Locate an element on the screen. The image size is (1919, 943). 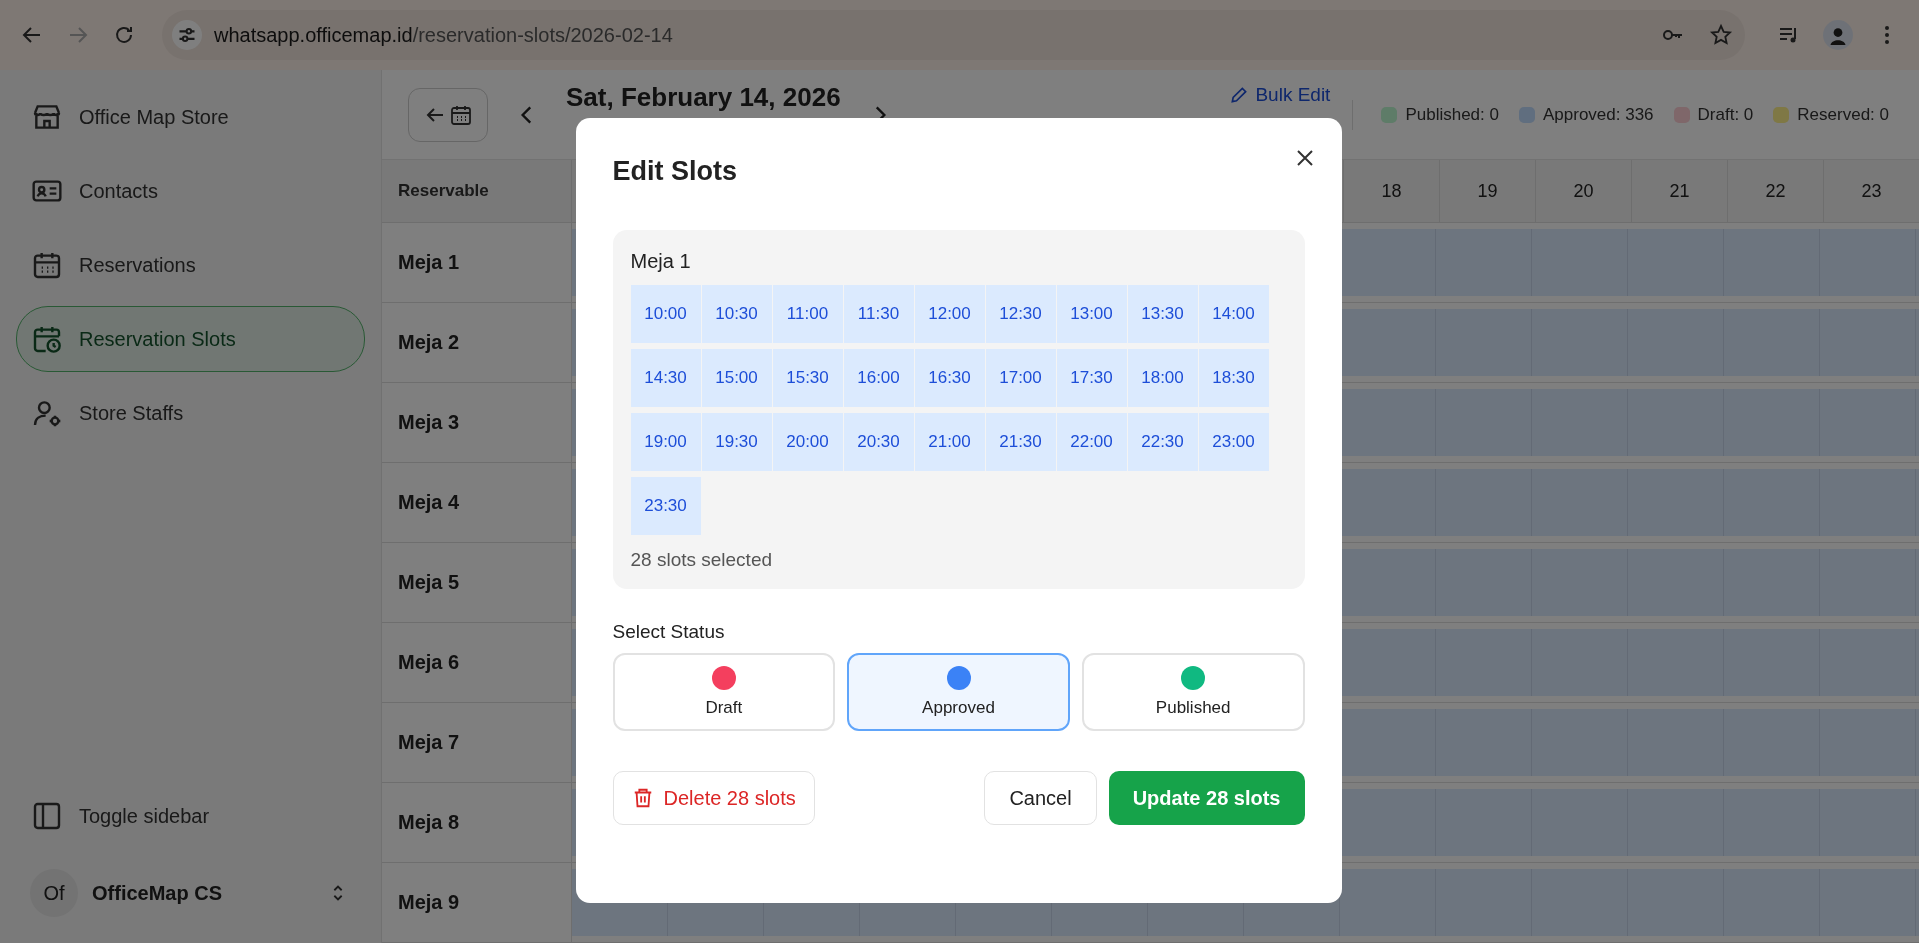
selection-count: 28 slots selected is located at coordinates (702, 560).